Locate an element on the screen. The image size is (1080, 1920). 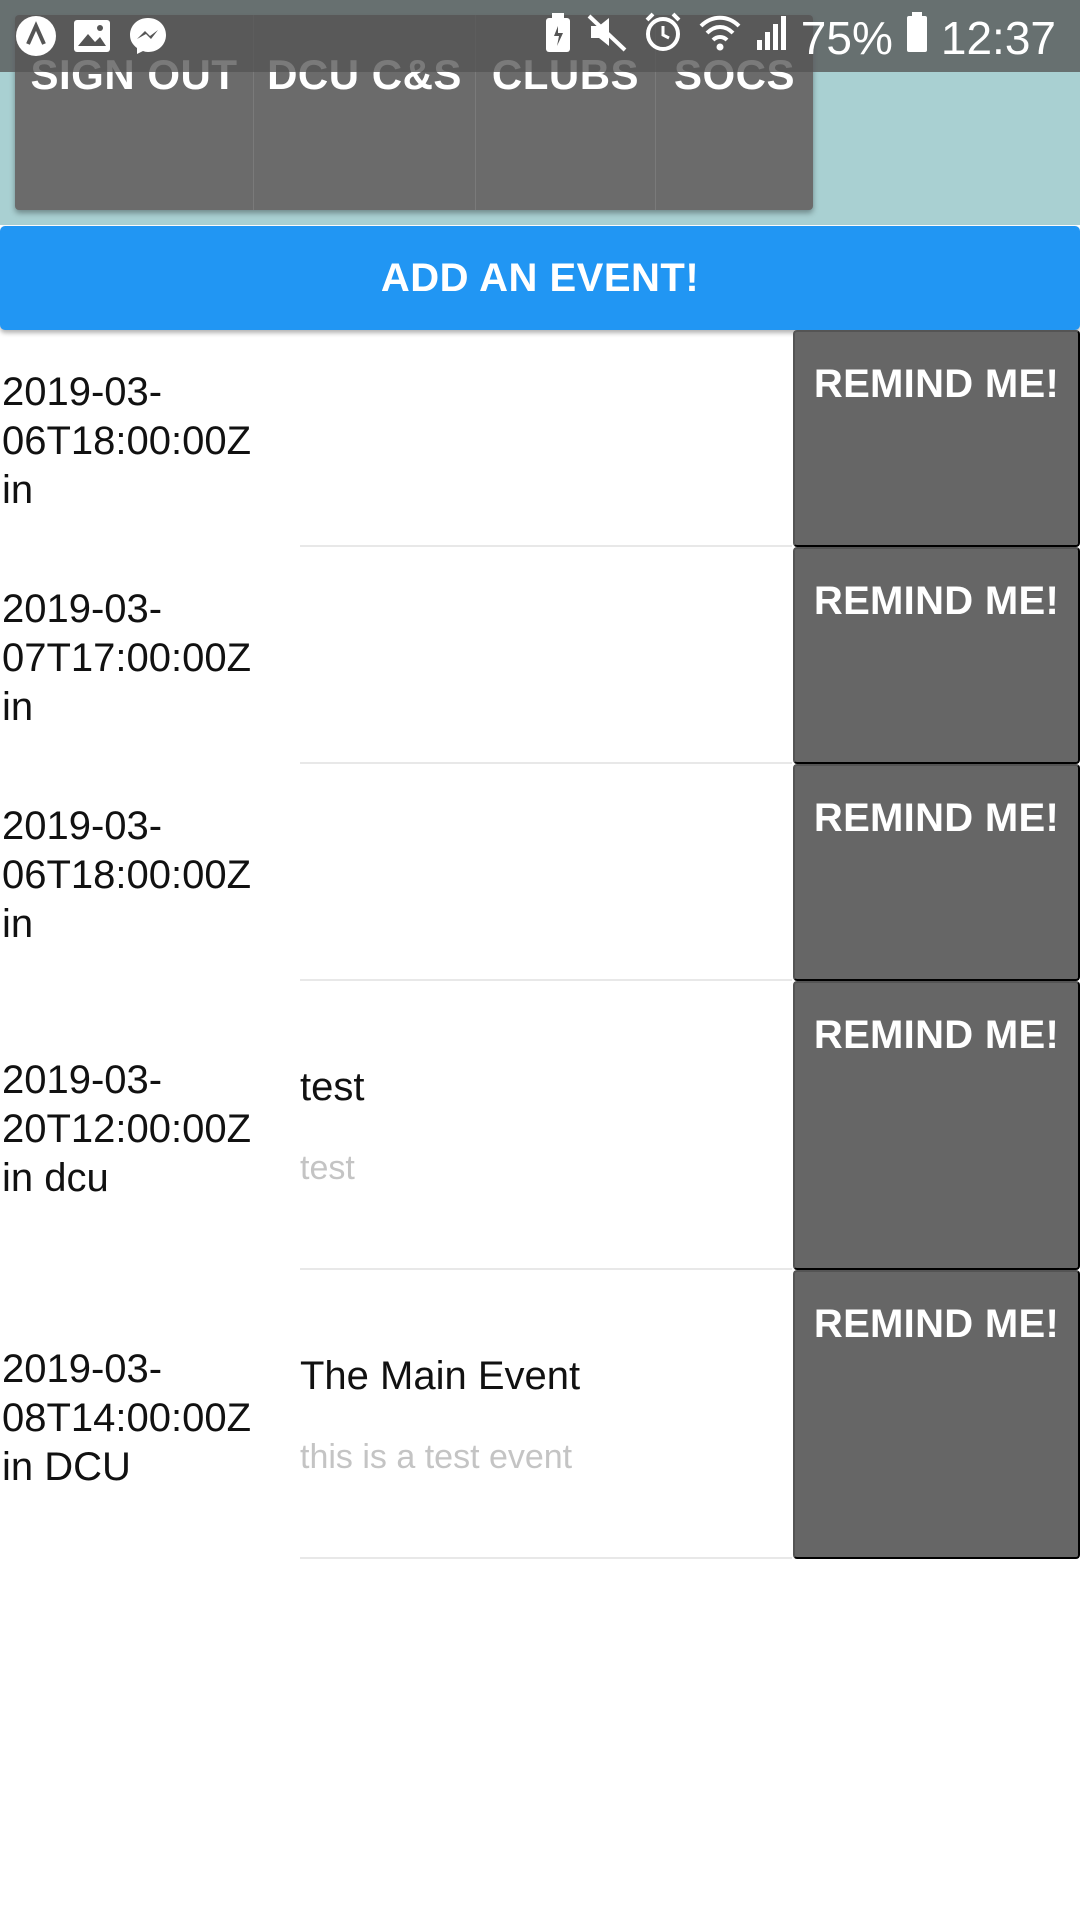
divider is located at coordinates (546, 1558).